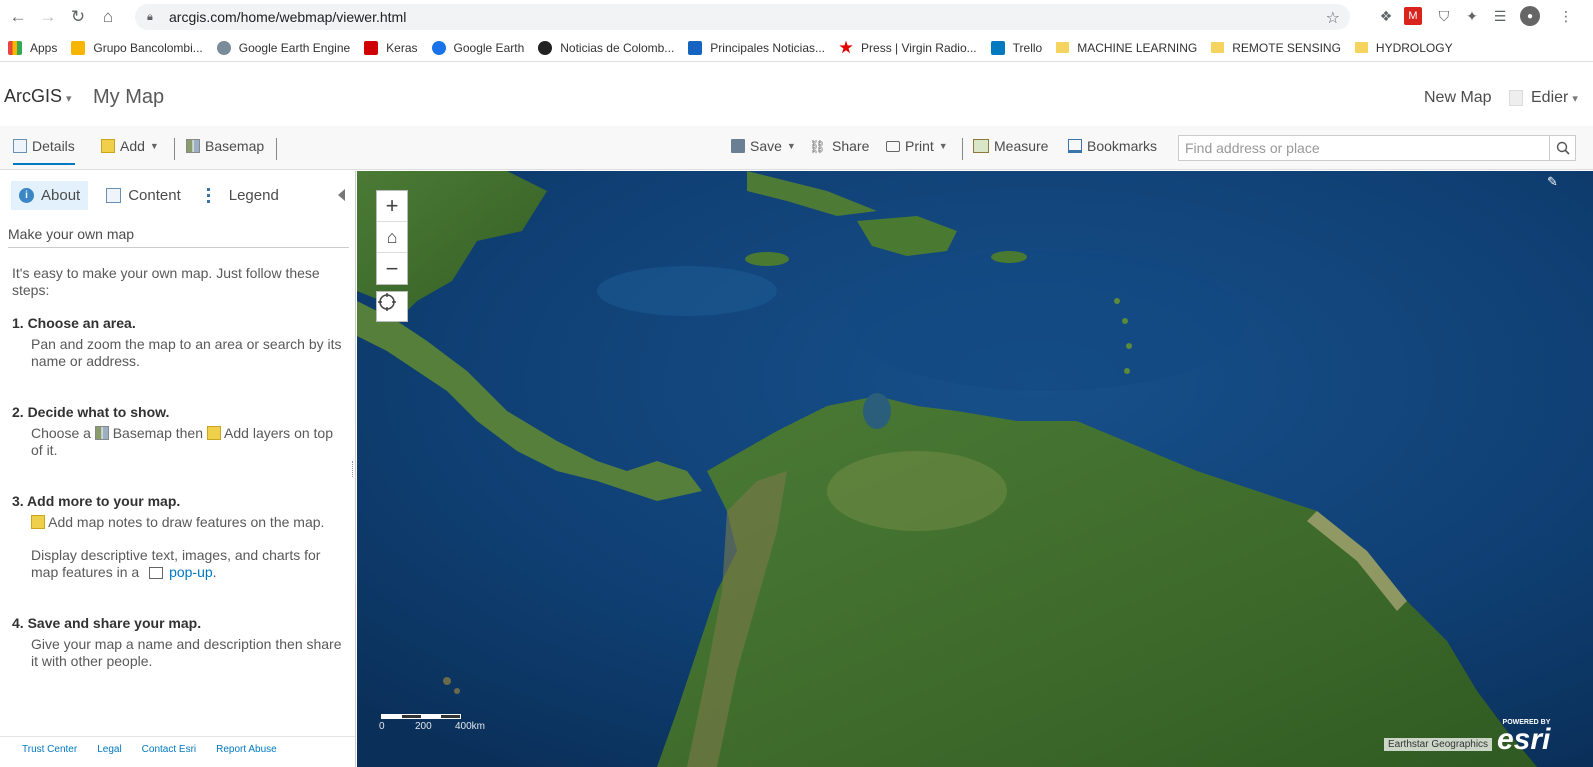  Describe the element at coordinates (1562, 148) in the screenshot. I see `search-icon` at that location.